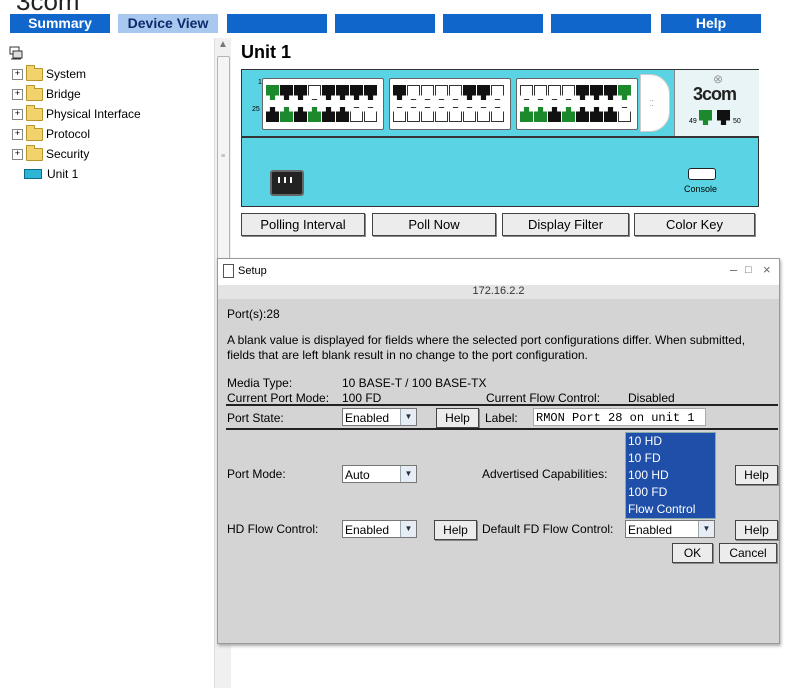 This screenshot has width=812, height=688. Describe the element at coordinates (379, 529) in the screenshot. I see `hd-flow-control-select: Enabled ▼` at that location.